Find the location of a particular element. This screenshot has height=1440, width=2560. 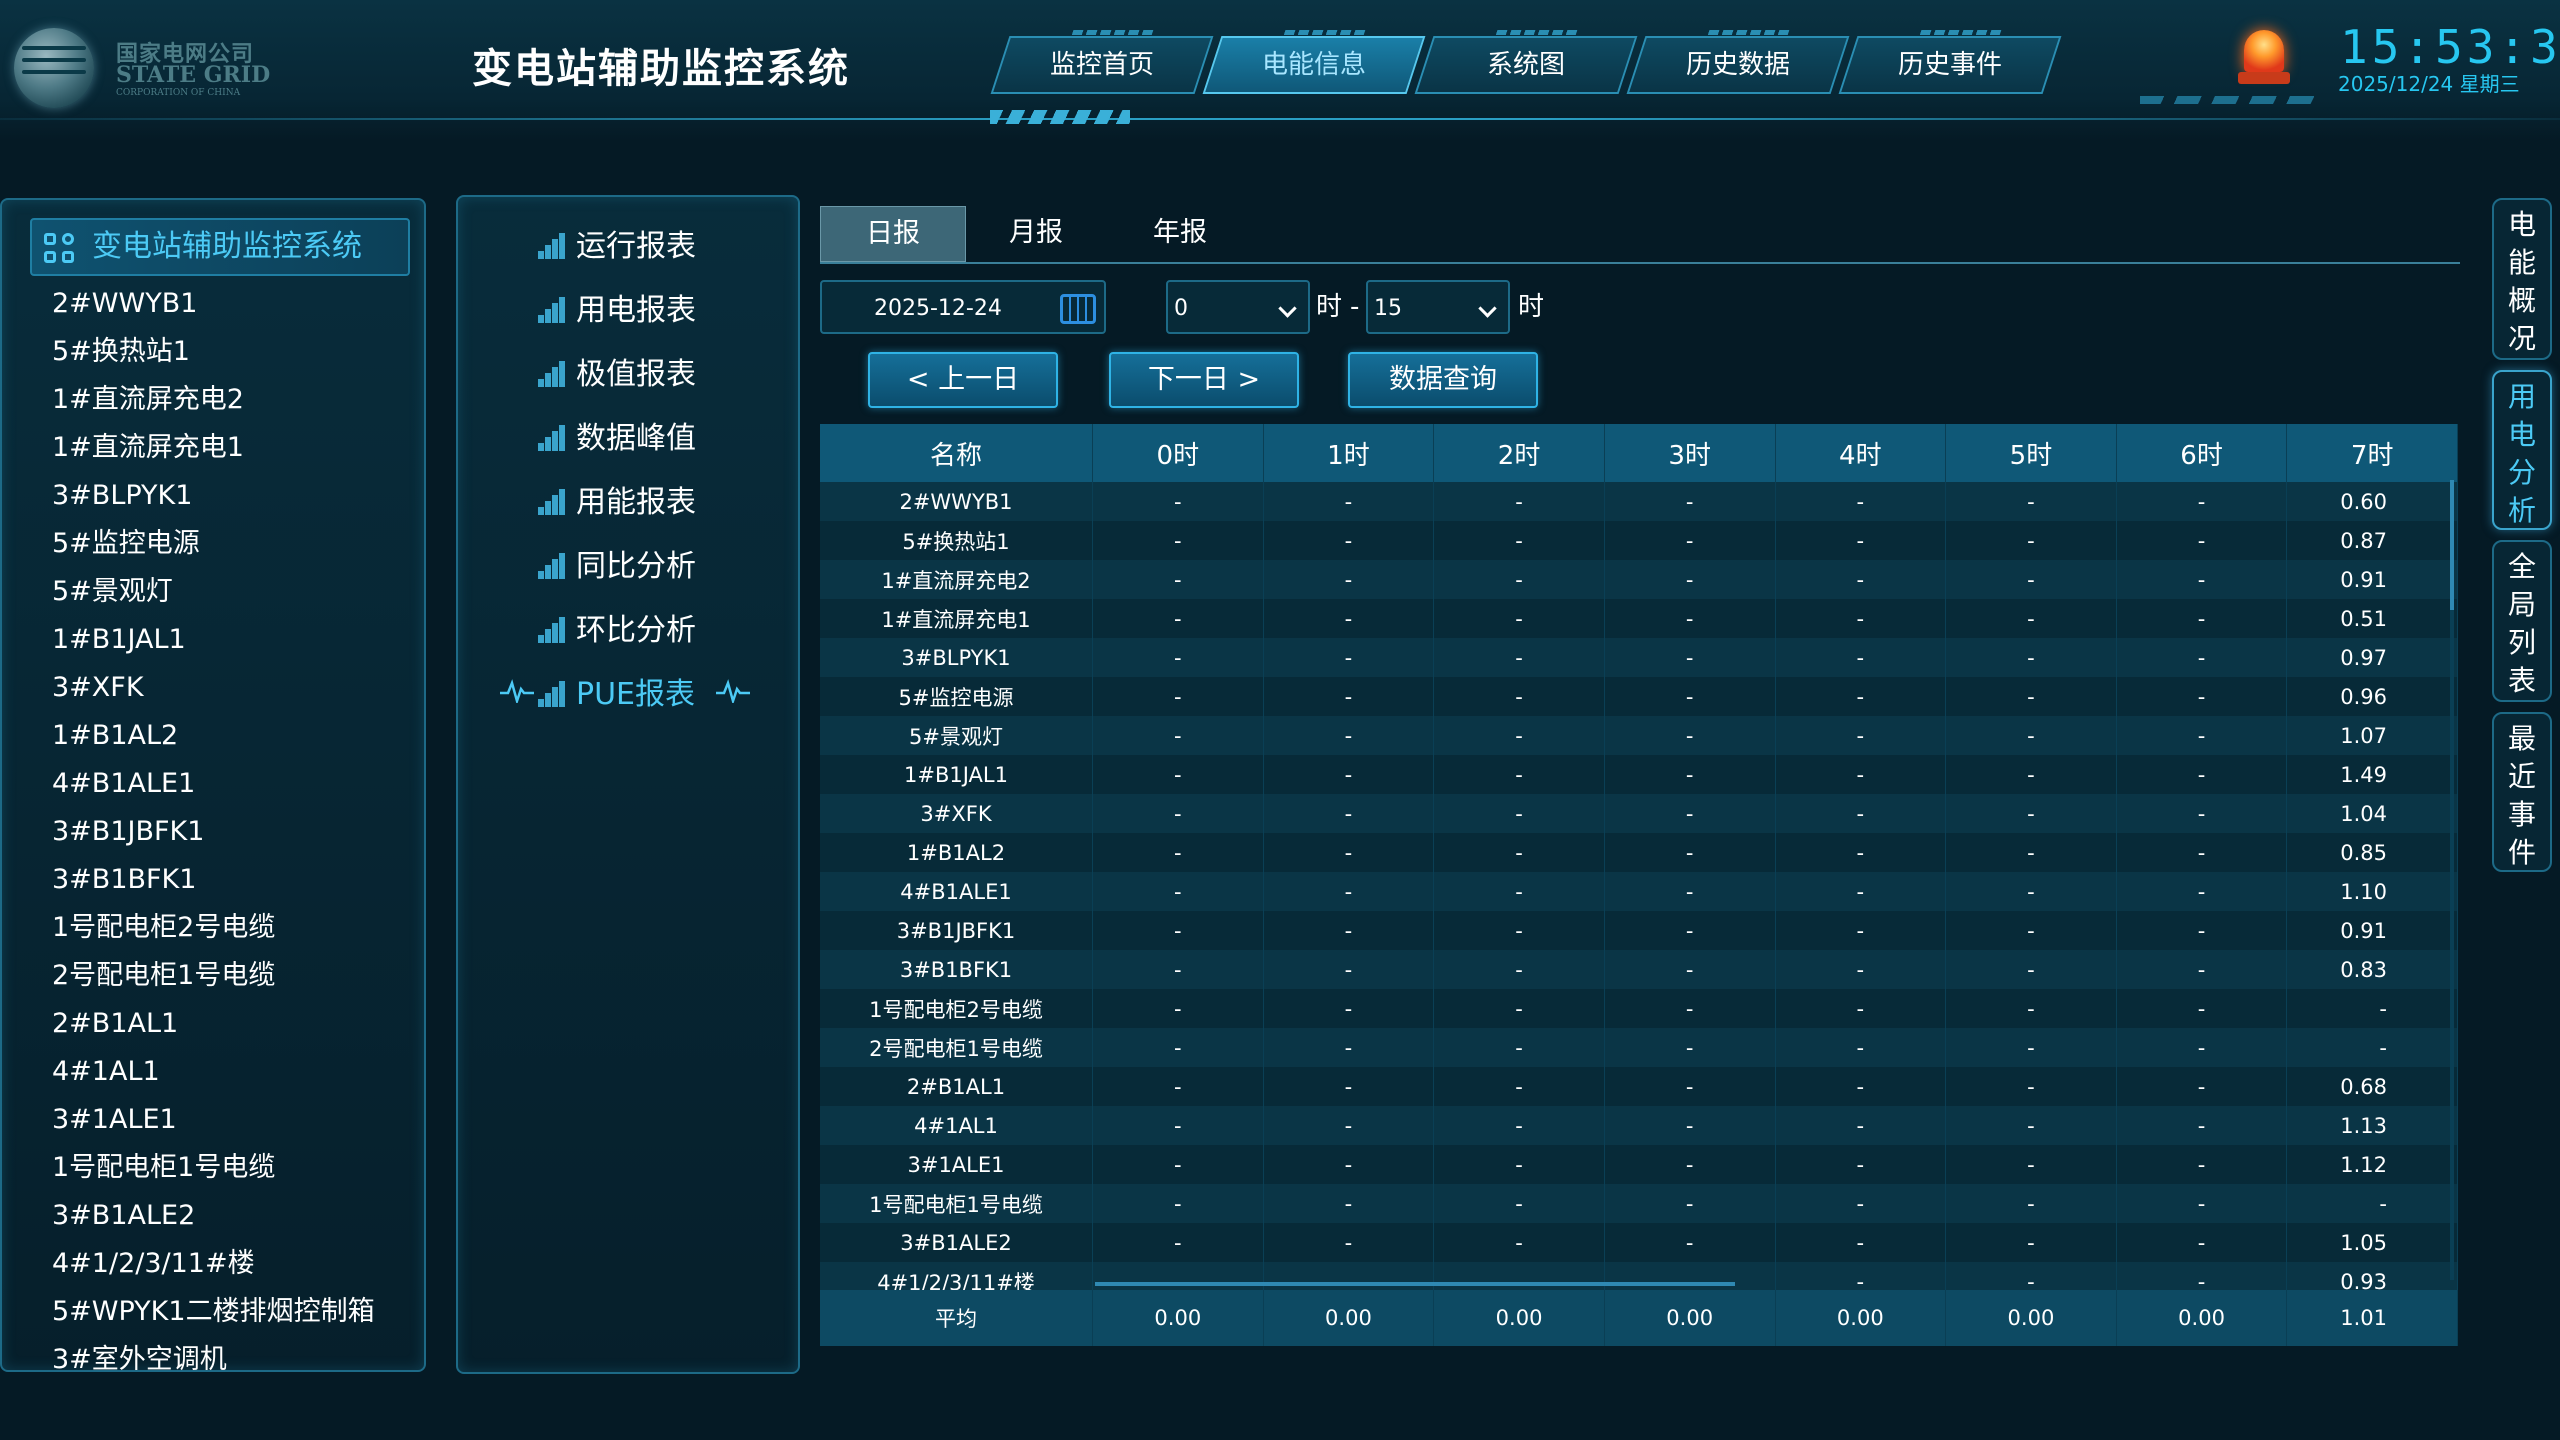

tree-item: 5#监控电源 is located at coordinates (213, 544).